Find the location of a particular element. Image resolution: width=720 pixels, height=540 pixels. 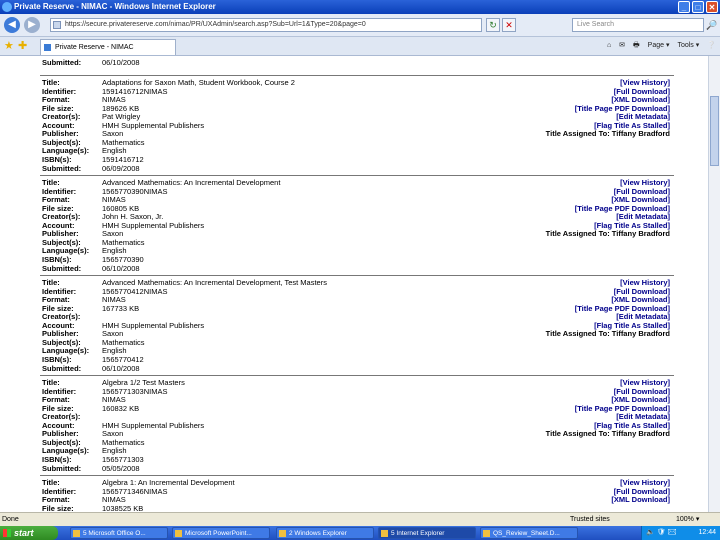

metadata-row: Creator(s): is located at coordinates (342, 417).